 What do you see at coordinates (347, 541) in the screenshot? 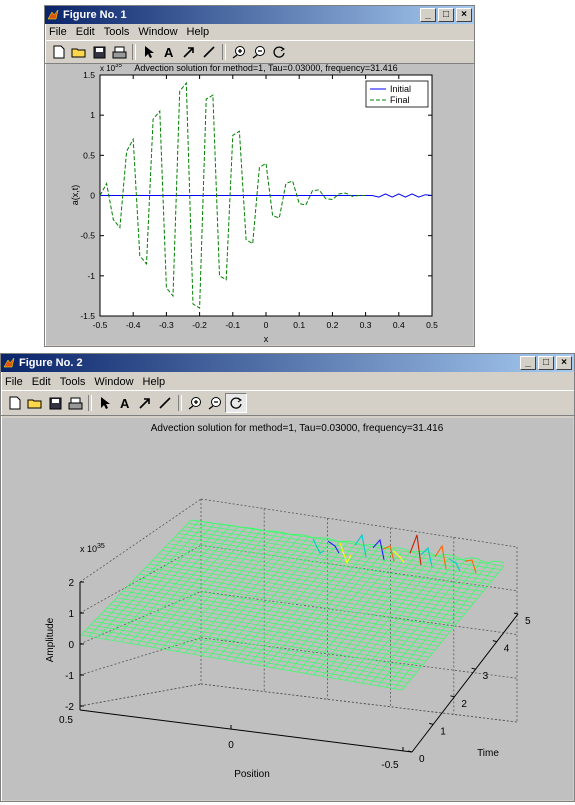
I see `mesh-ripple` at bounding box center [347, 541].